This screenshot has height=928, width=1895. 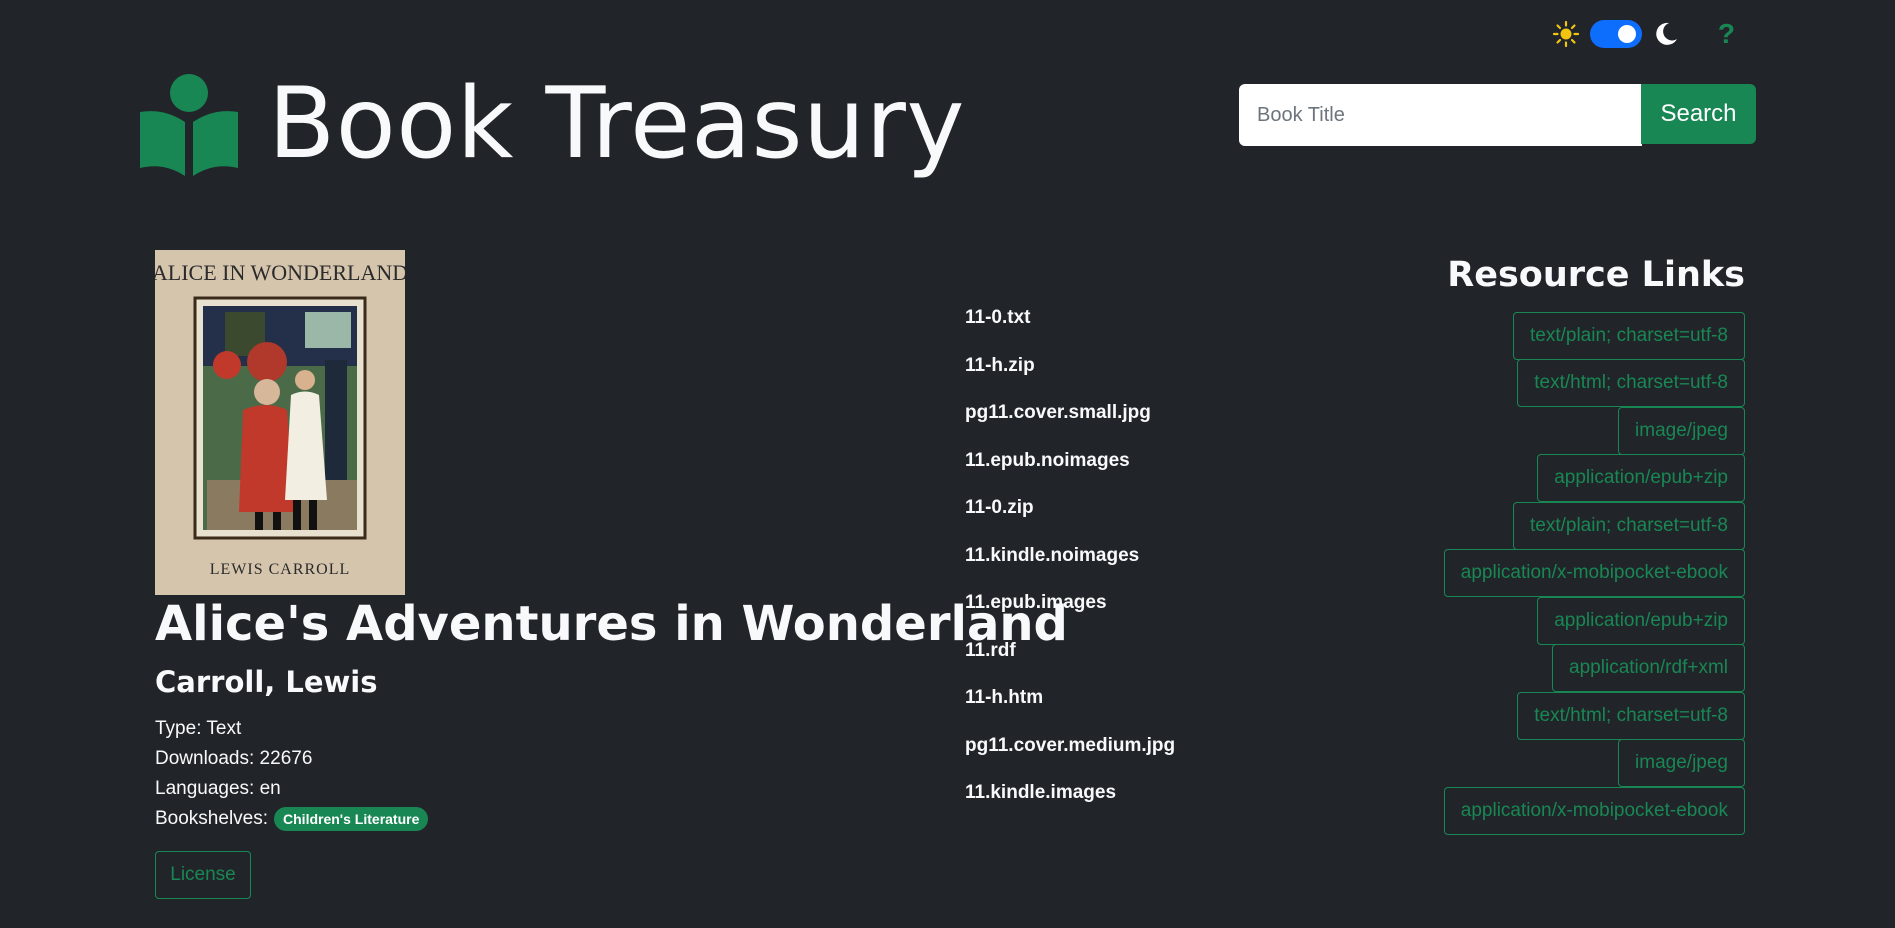 What do you see at coordinates (1596, 275) in the screenshot?
I see `resource-links-heading: Resource Links` at bounding box center [1596, 275].